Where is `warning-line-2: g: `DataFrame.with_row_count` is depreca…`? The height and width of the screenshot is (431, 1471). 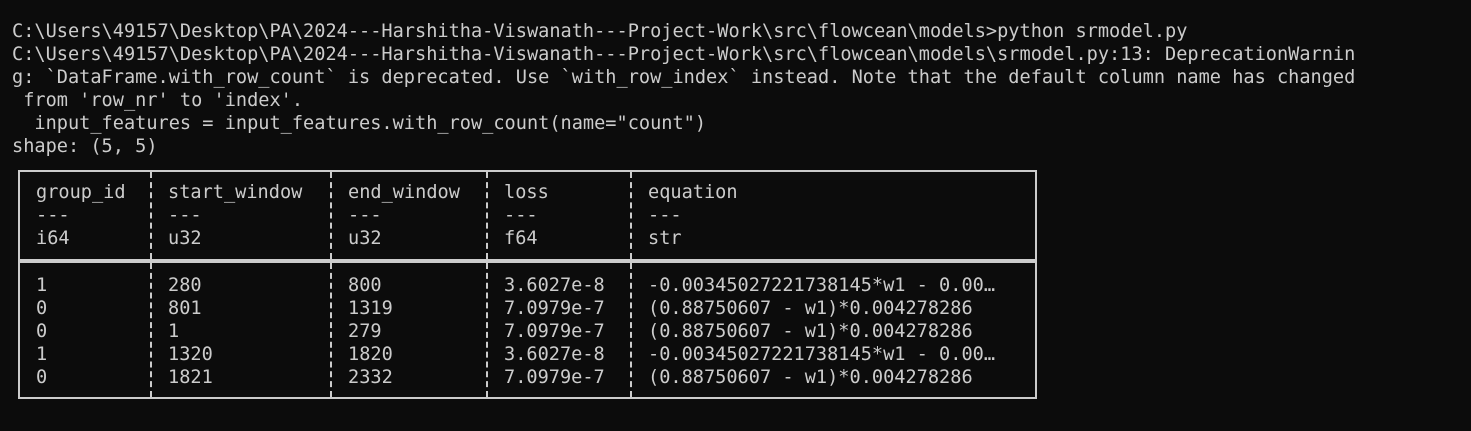 warning-line-2: g: `DataFrame.with_row_count` is depreca… is located at coordinates (684, 77).